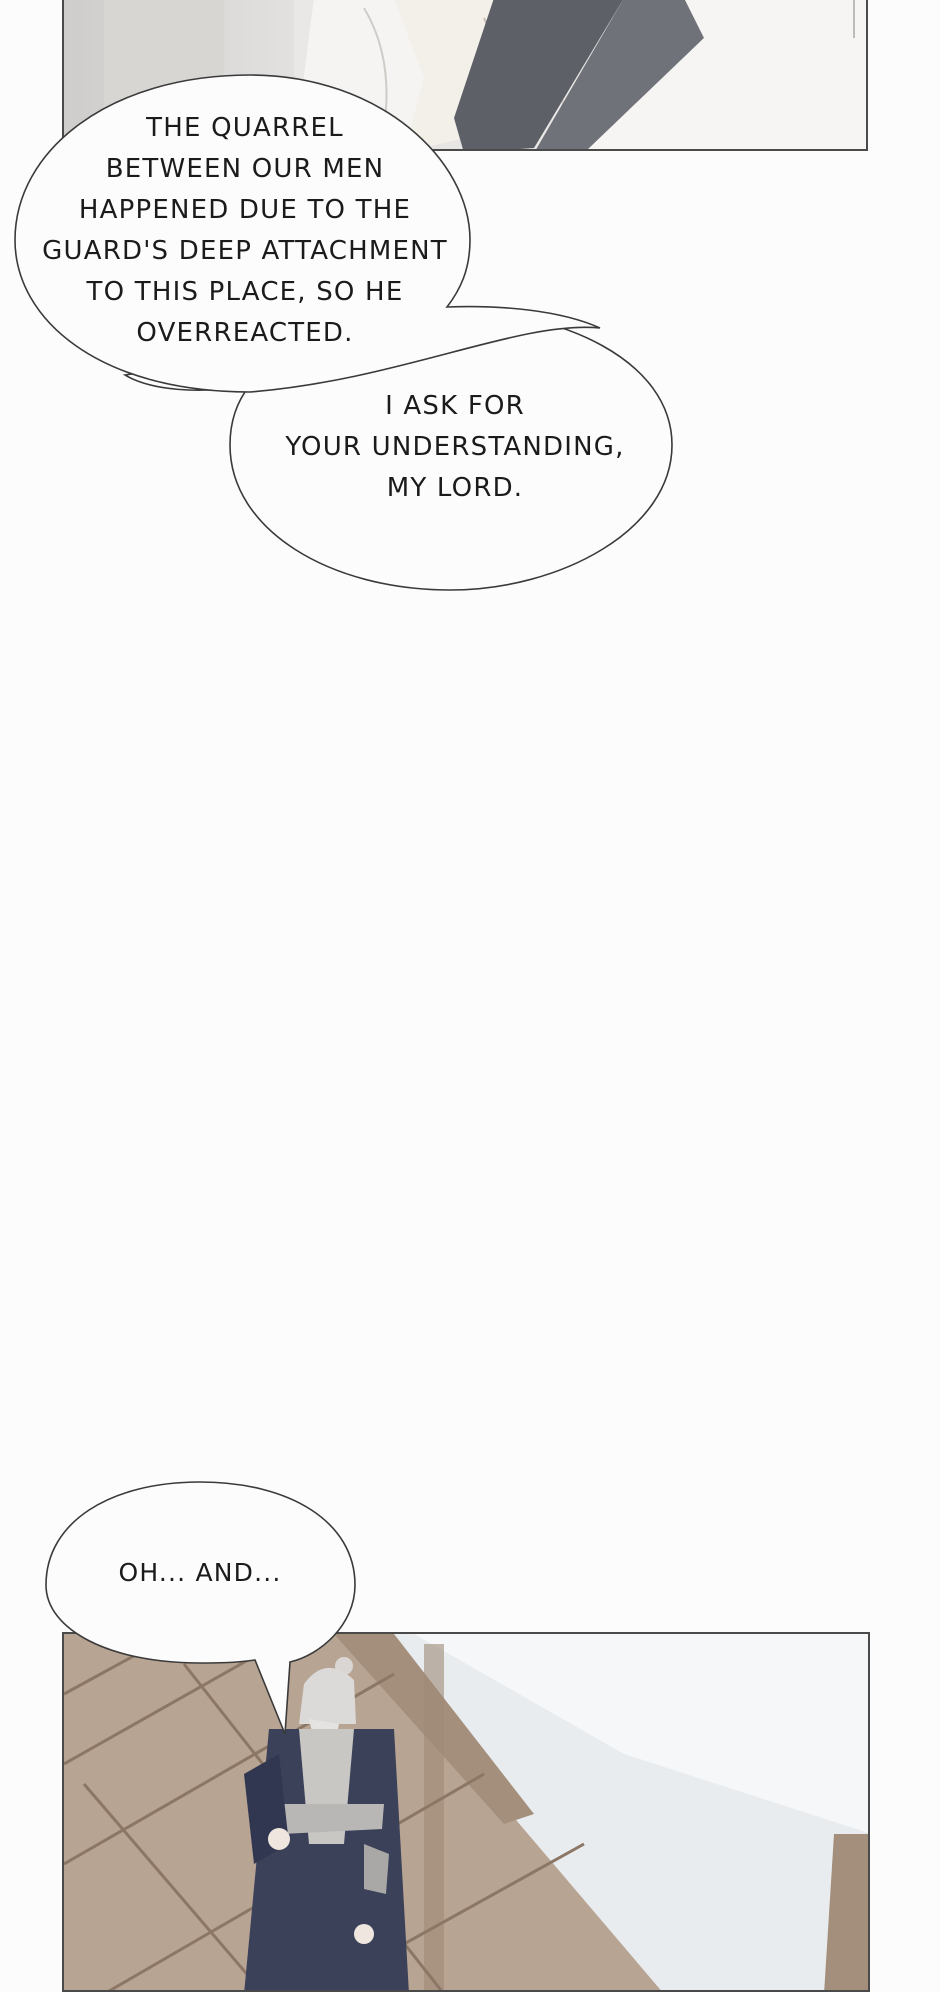 The height and width of the screenshot is (1992, 940). Describe the element at coordinates (245, 210) in the screenshot. I see `speech-line: HAPPENED DUE TO THE` at that location.